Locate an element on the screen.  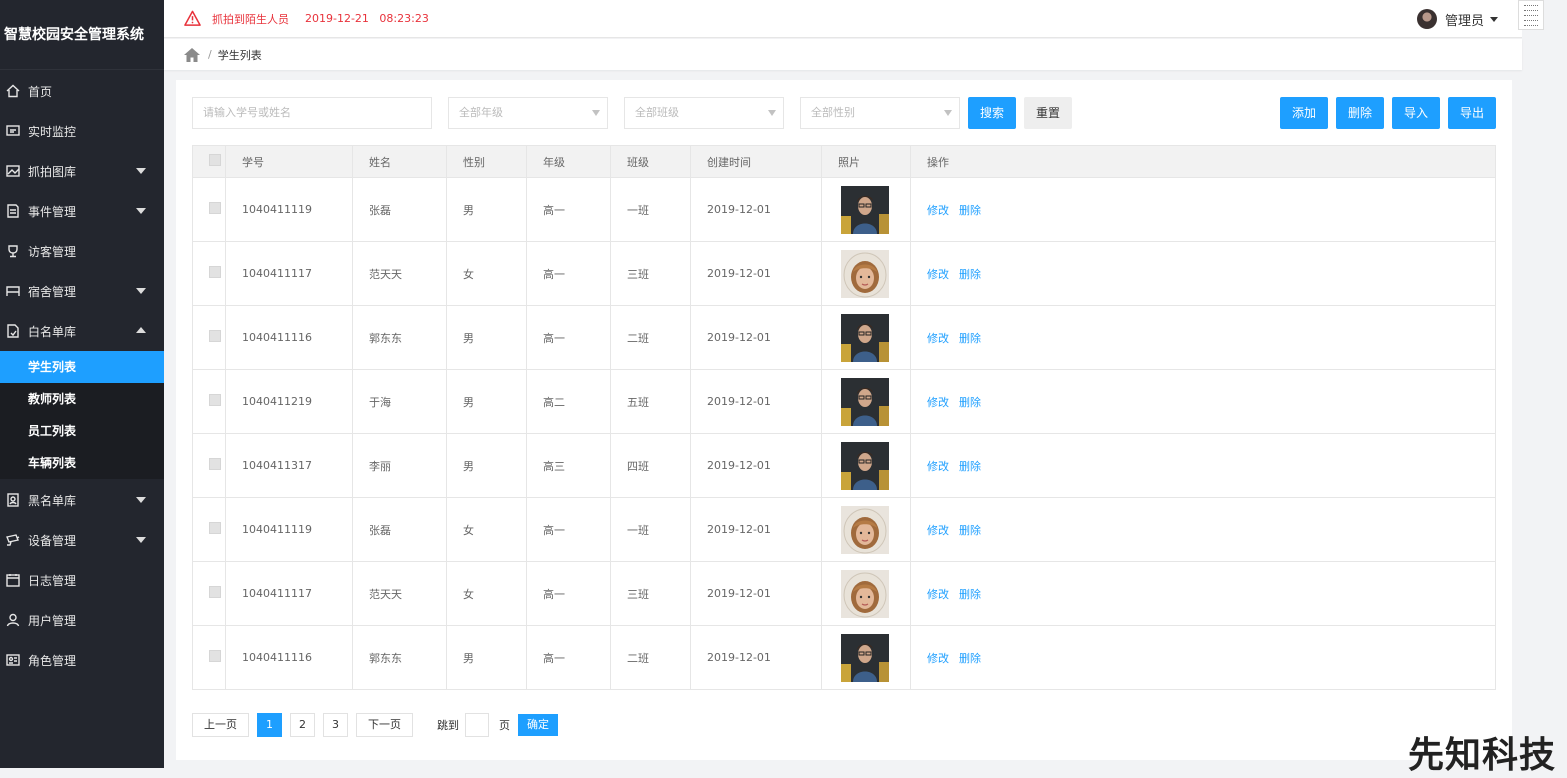
sidebar-item-label: 黑名单库 is located at coordinates (52, 500).